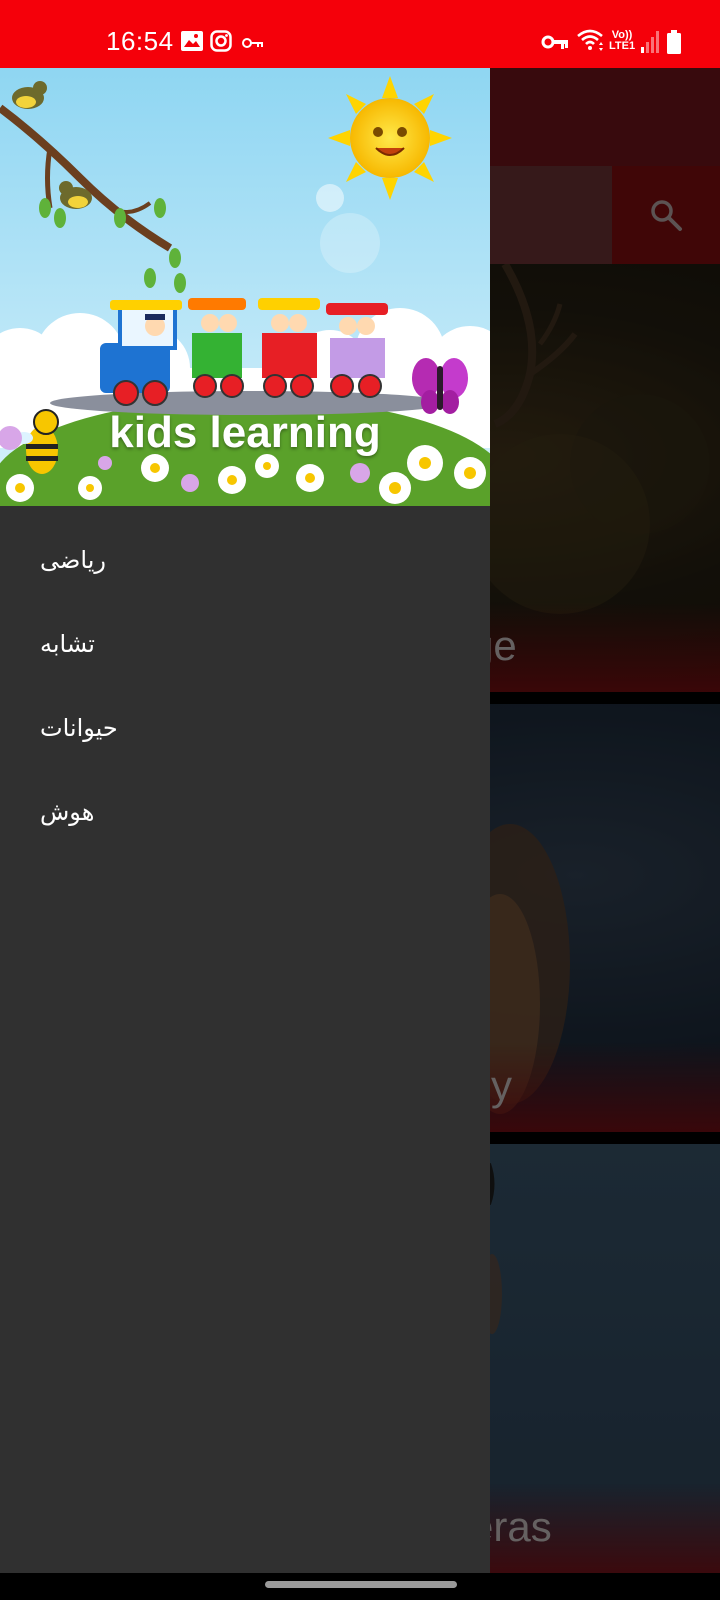 The image size is (720, 1600). I want to click on network-type-label: Vo)) LTE1, so click(622, 40).